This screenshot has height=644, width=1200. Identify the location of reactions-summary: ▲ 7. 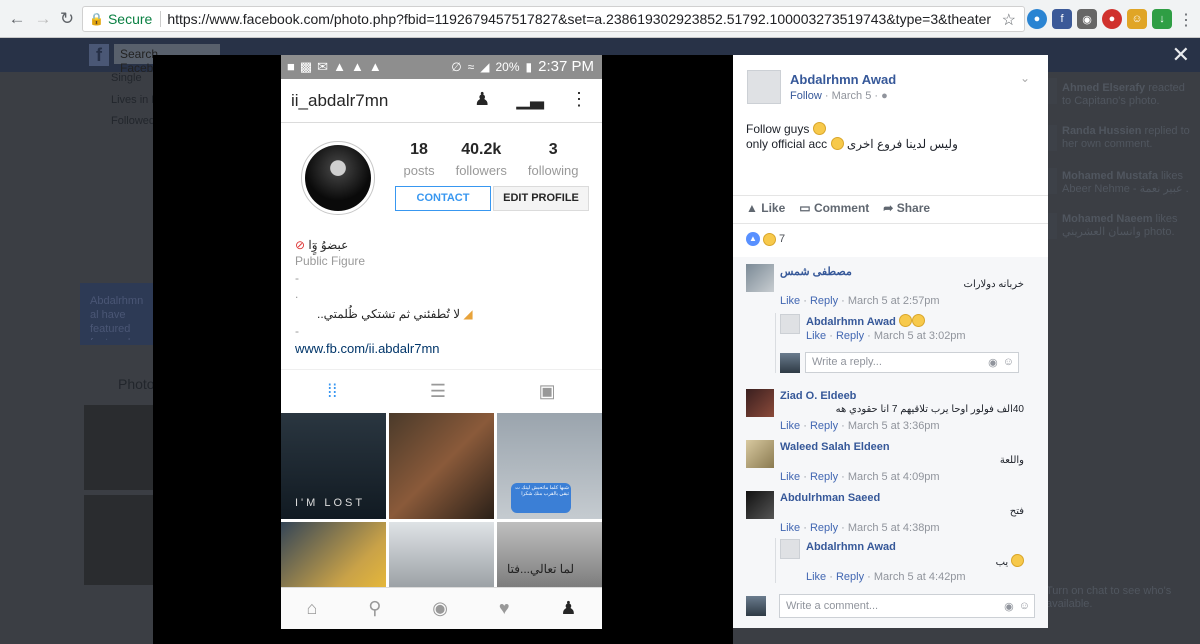
(765, 239).